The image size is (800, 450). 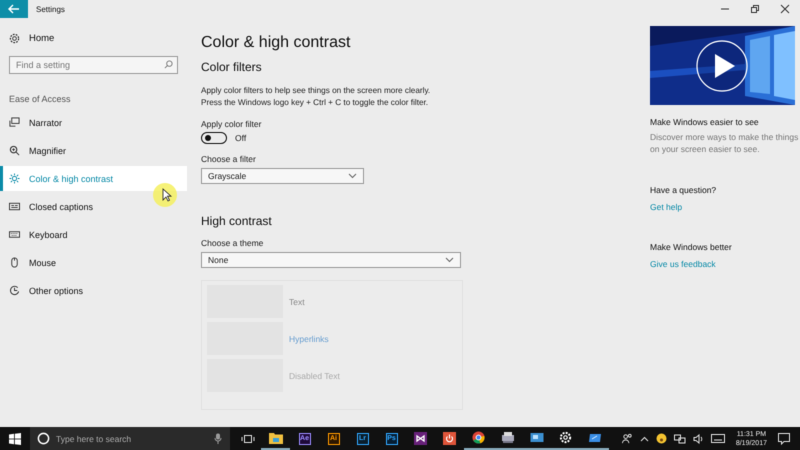 What do you see at coordinates (725, 143) in the screenshot?
I see `video-description: Discover more ways to make the things on your screen easier to see.` at bounding box center [725, 143].